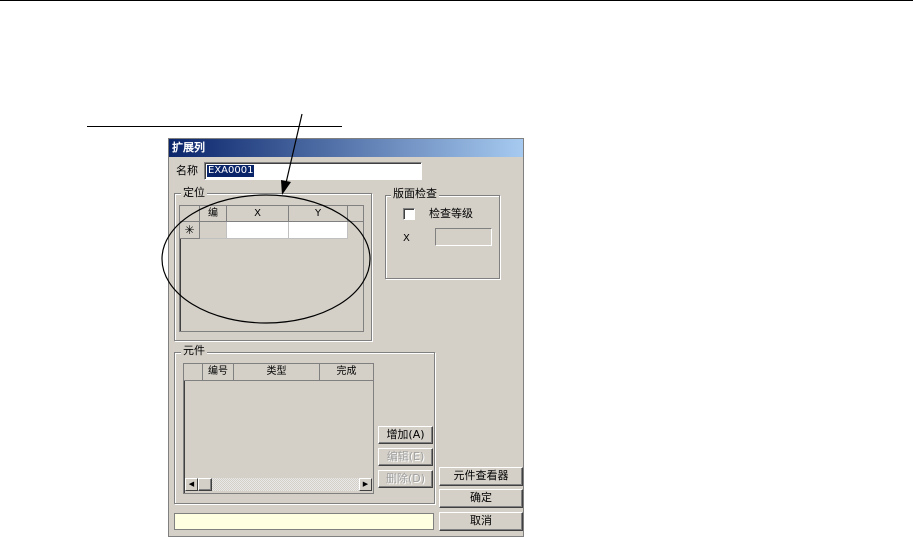 This screenshot has height=537, width=913. Describe the element at coordinates (190, 214) in the screenshot. I see `grid-corner-cell` at that location.